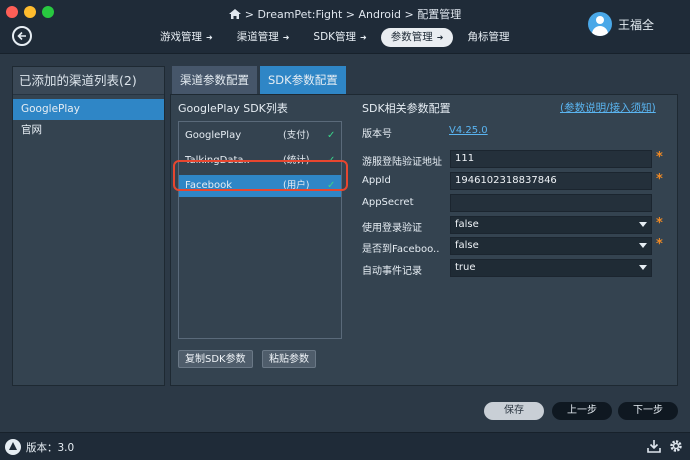 This screenshot has width=690, height=460. I want to click on home-icon, so click(234, 14).